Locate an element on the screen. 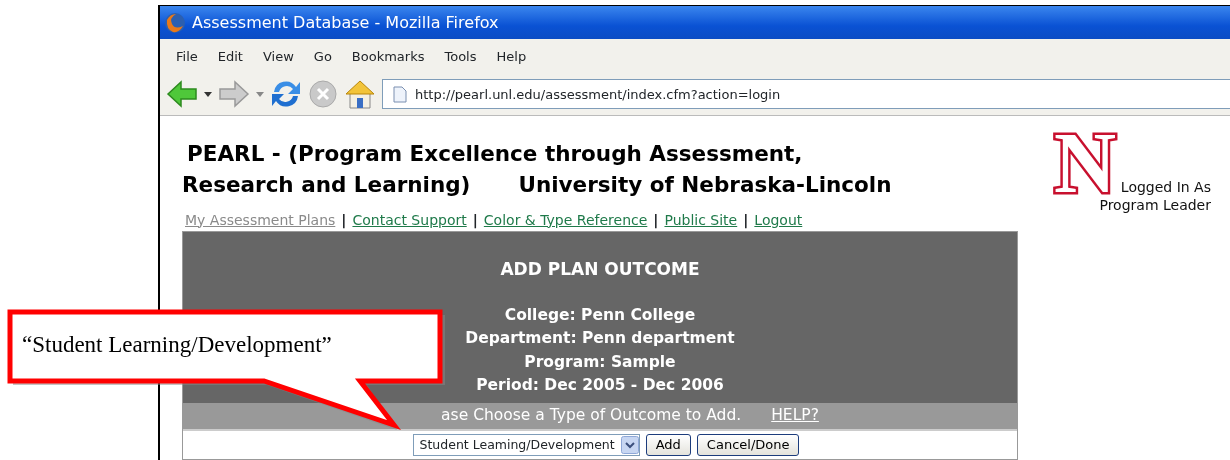 The width and height of the screenshot is (1230, 460). form-button: Add is located at coordinates (668, 445).